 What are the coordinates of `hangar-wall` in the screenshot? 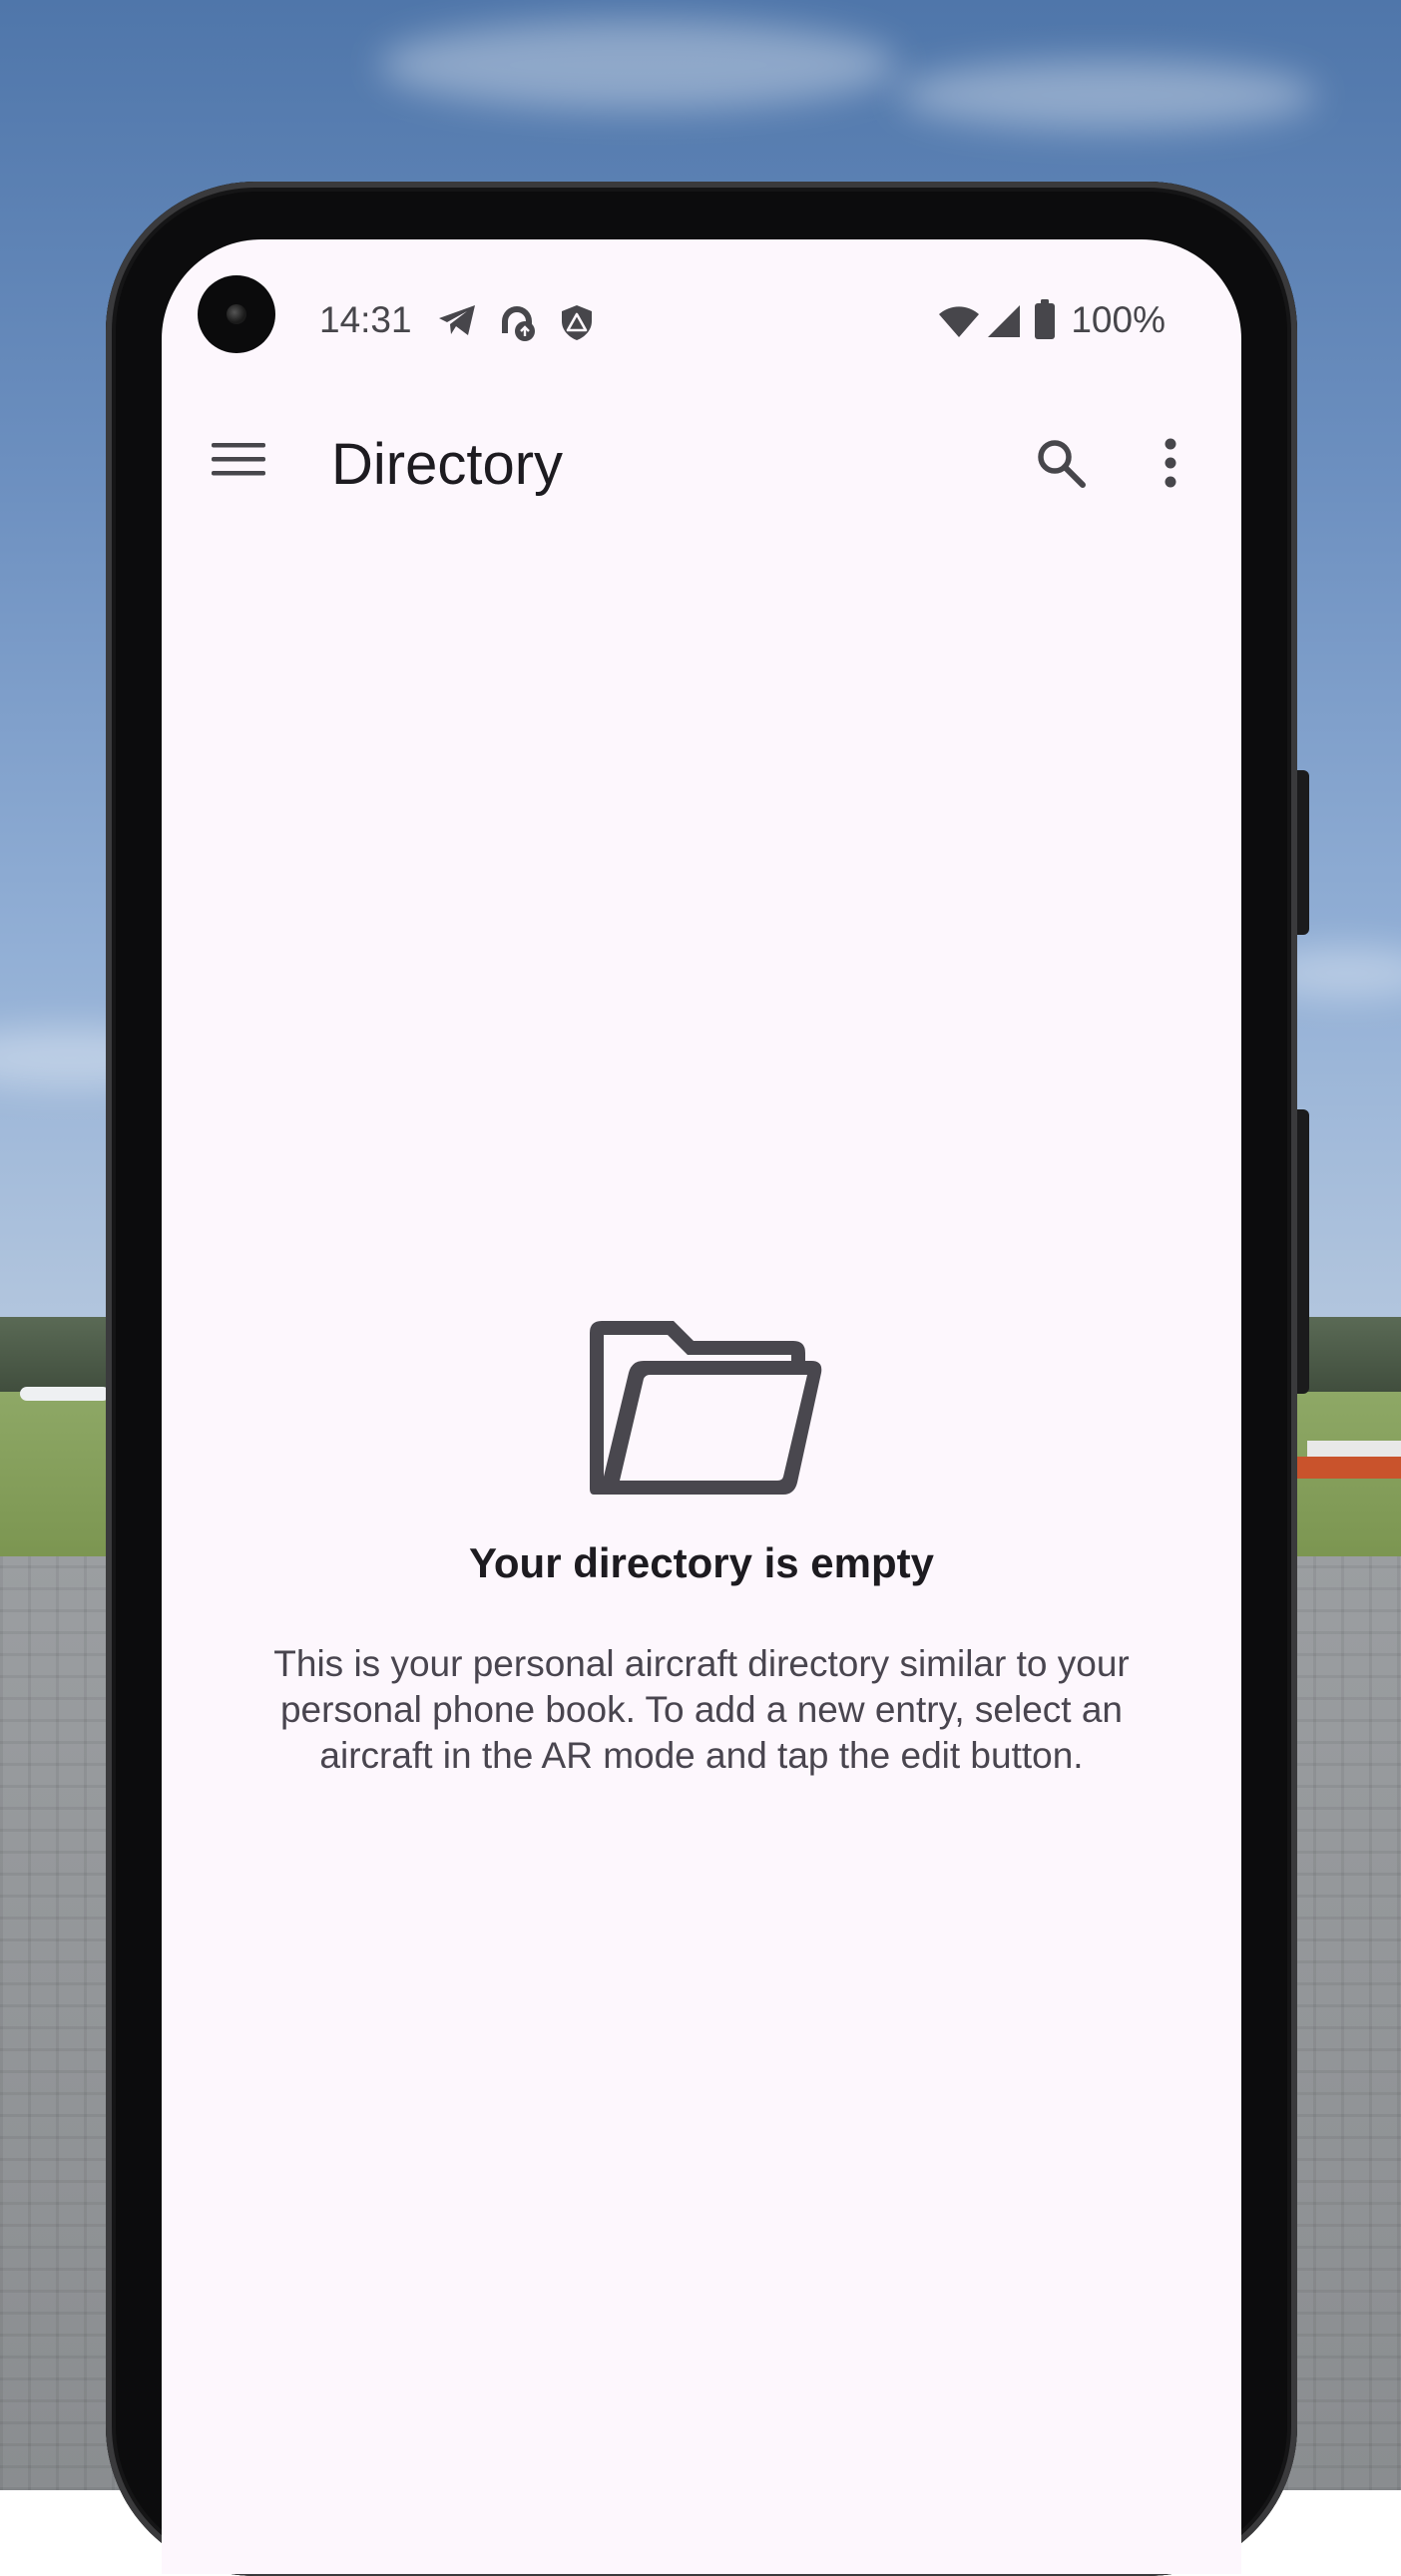 It's located at (1349, 1468).